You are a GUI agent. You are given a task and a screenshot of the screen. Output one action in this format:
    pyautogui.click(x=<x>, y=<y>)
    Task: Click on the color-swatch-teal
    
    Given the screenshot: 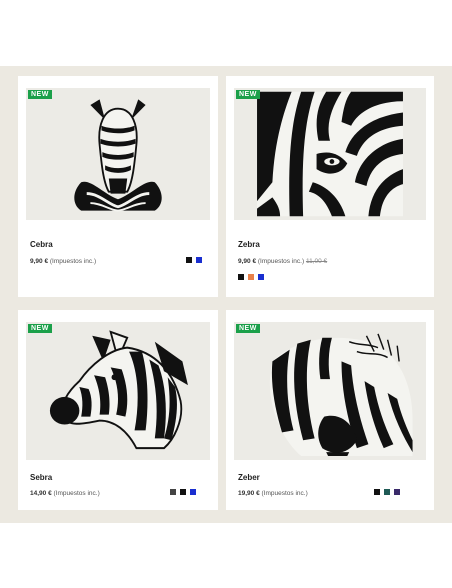 What is the action you would take?
    pyautogui.click(x=387, y=492)
    